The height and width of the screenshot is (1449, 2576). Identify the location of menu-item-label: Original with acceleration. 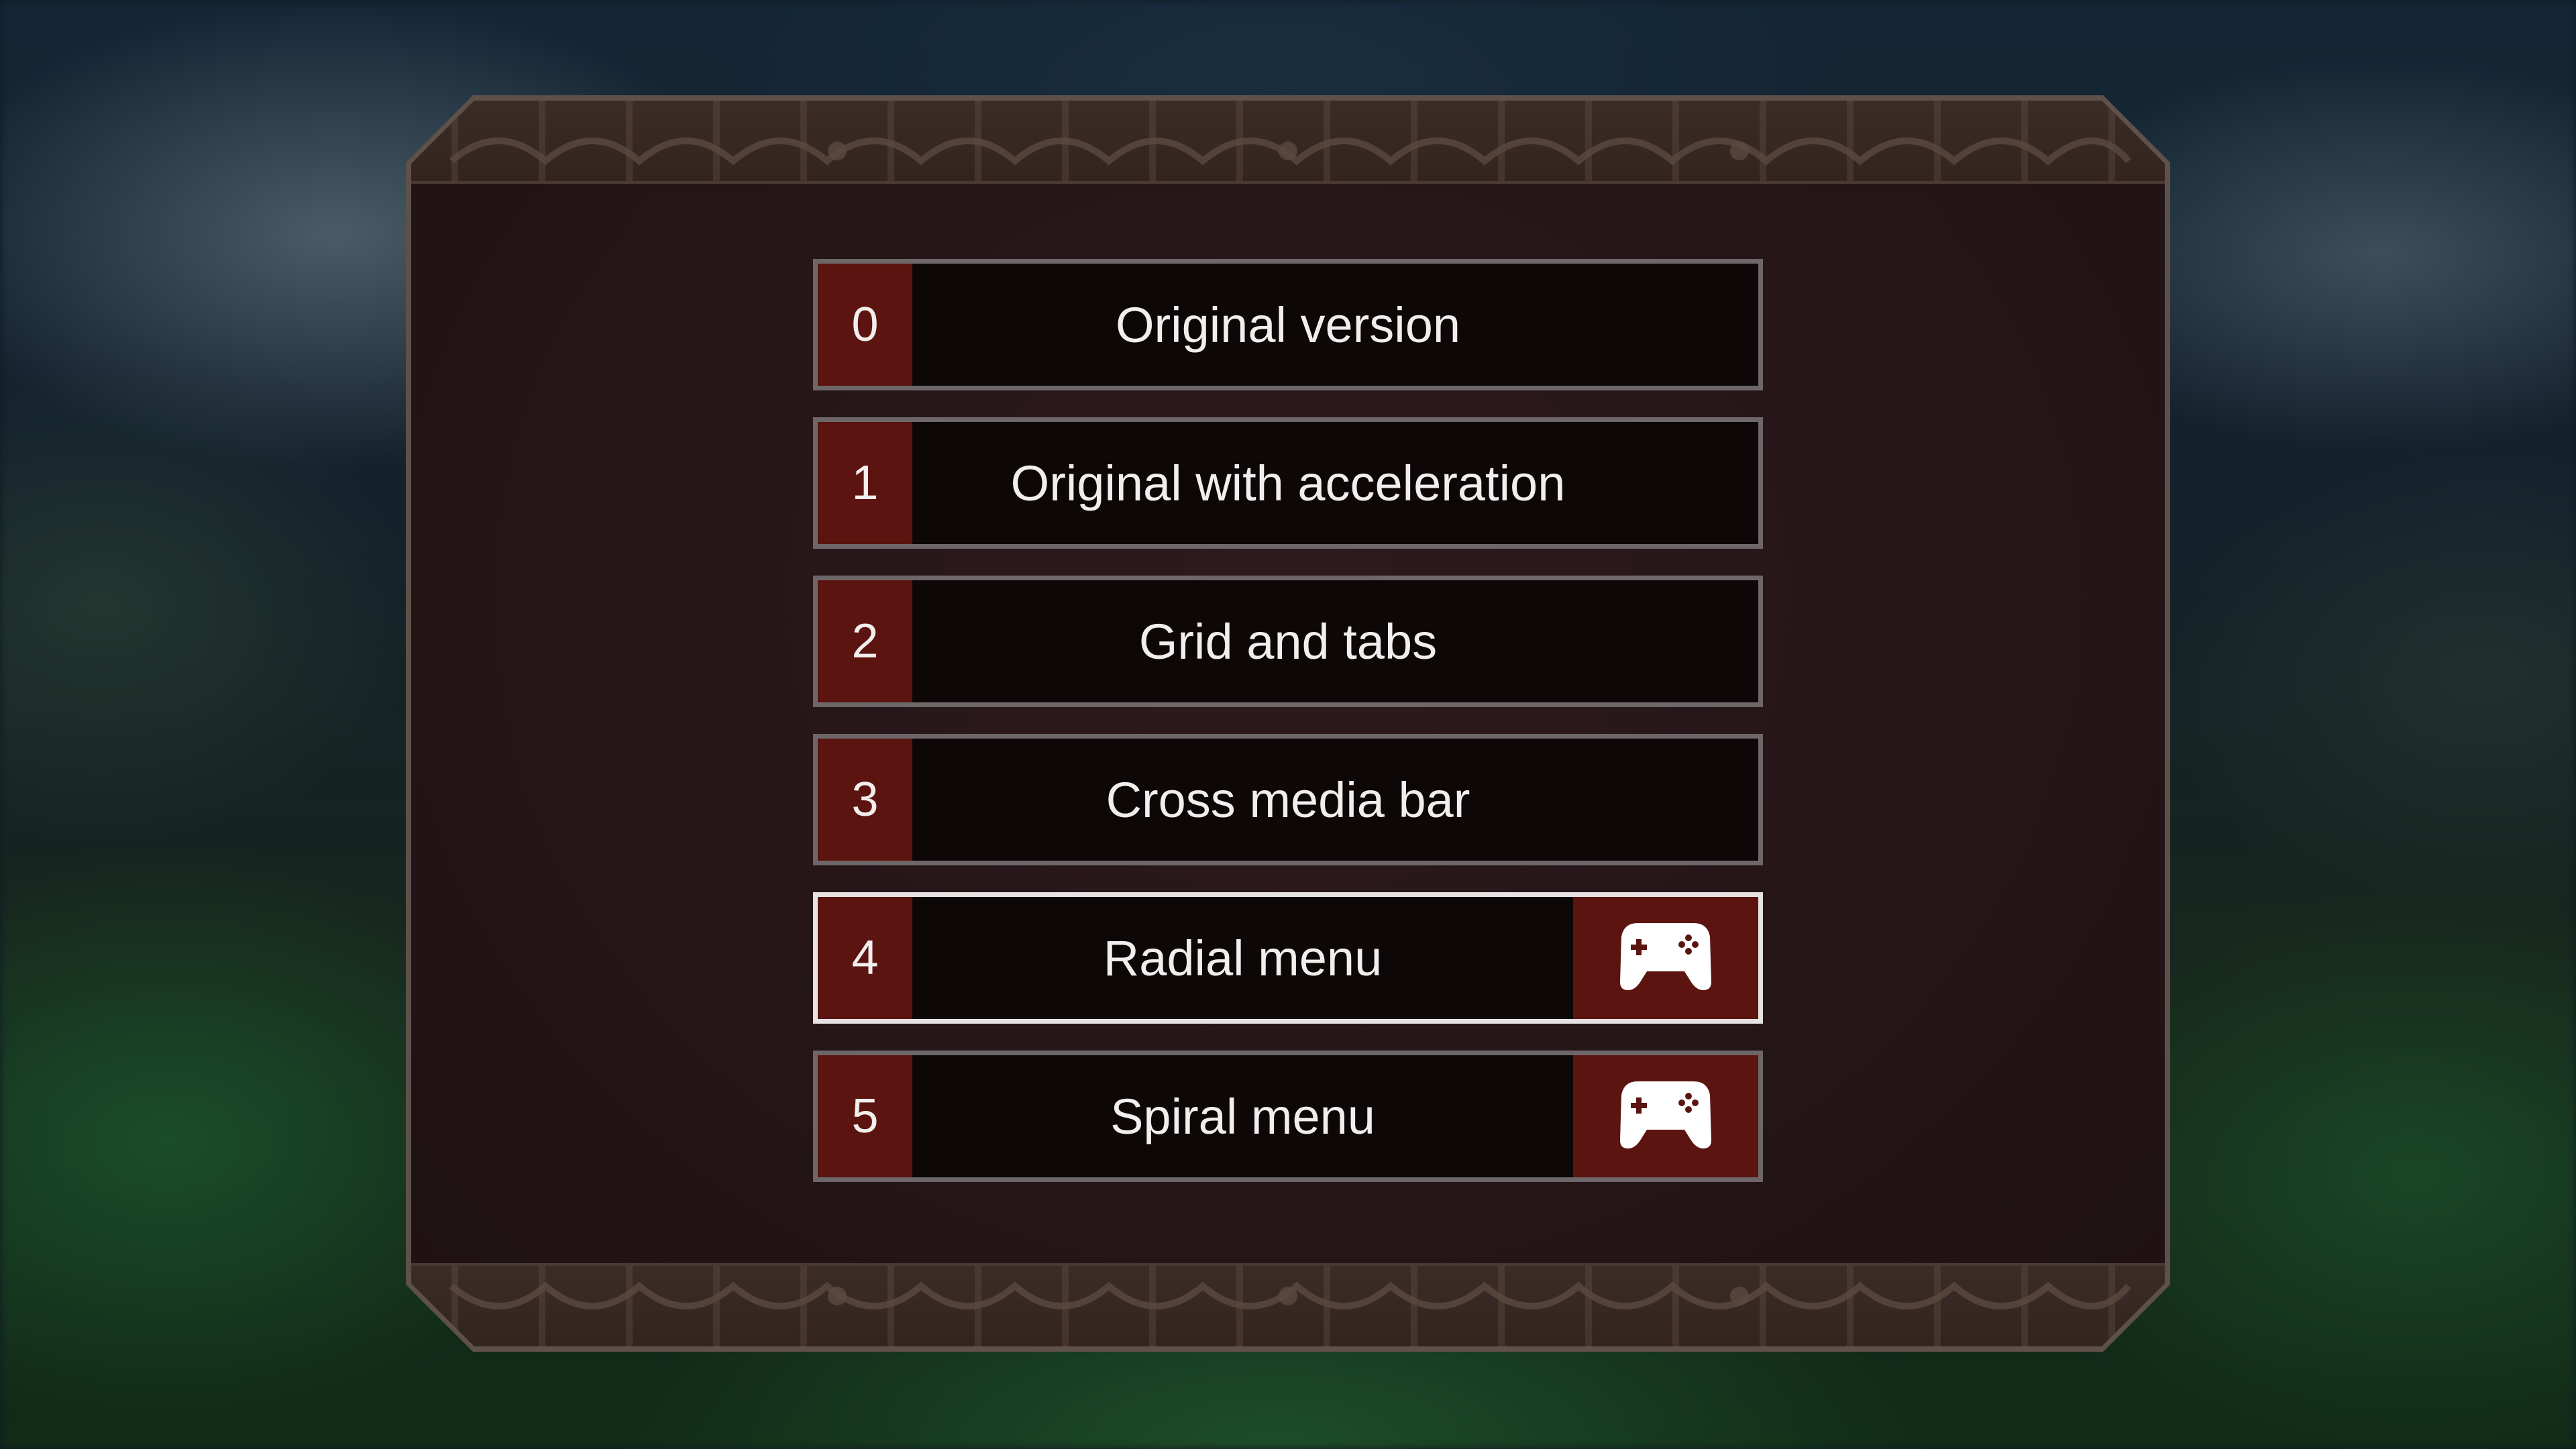
(1288, 483).